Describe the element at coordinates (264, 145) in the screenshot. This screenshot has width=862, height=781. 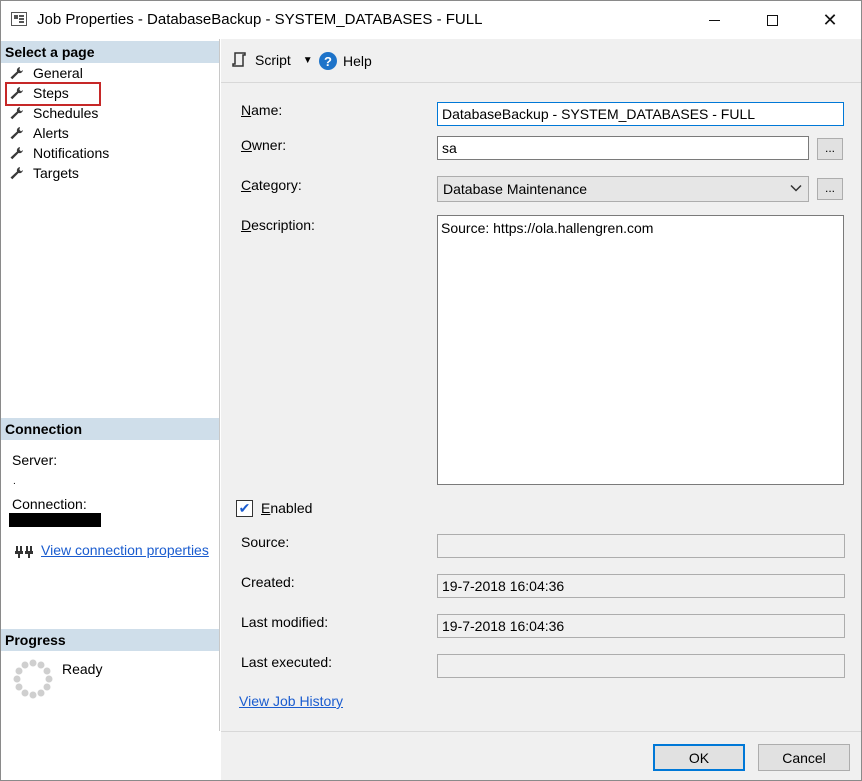
I see `owner-label: Owner:` at that location.